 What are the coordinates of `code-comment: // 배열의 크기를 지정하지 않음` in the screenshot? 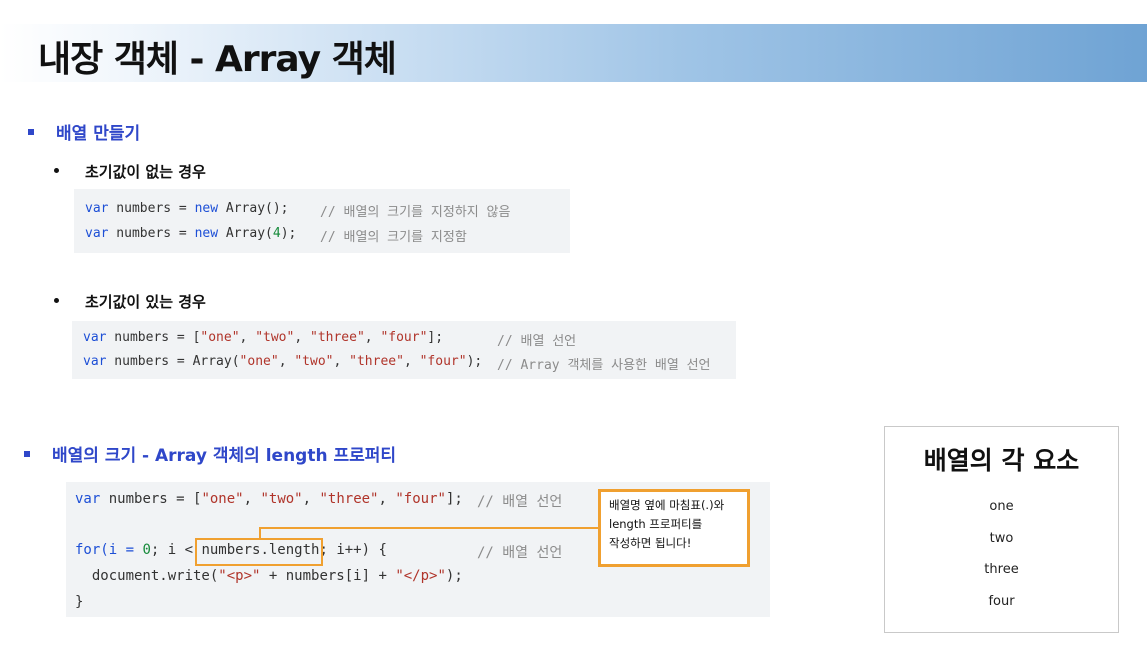 It's located at (415, 212).